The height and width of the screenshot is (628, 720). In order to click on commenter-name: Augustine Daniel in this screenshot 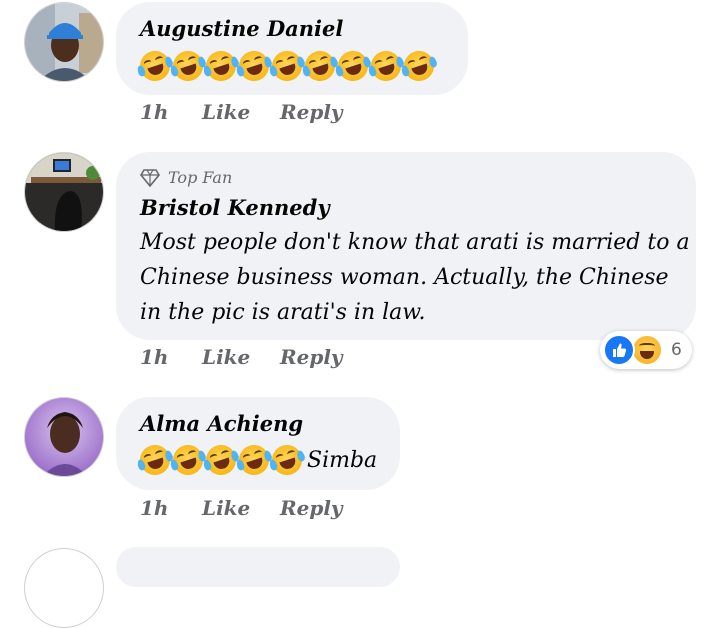, I will do `click(241, 28)`.